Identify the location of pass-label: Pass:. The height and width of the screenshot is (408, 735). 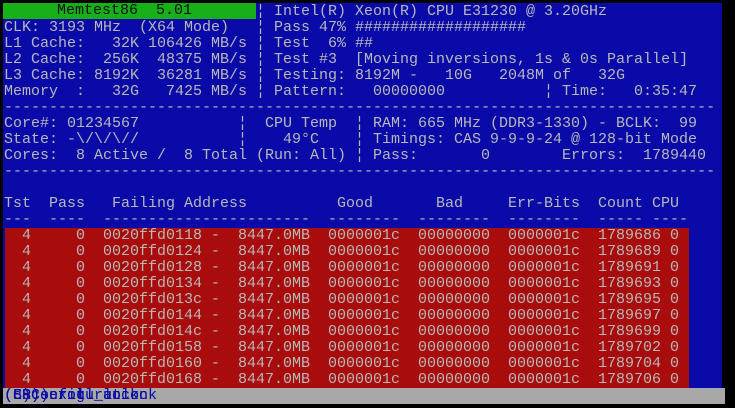
(396, 155).